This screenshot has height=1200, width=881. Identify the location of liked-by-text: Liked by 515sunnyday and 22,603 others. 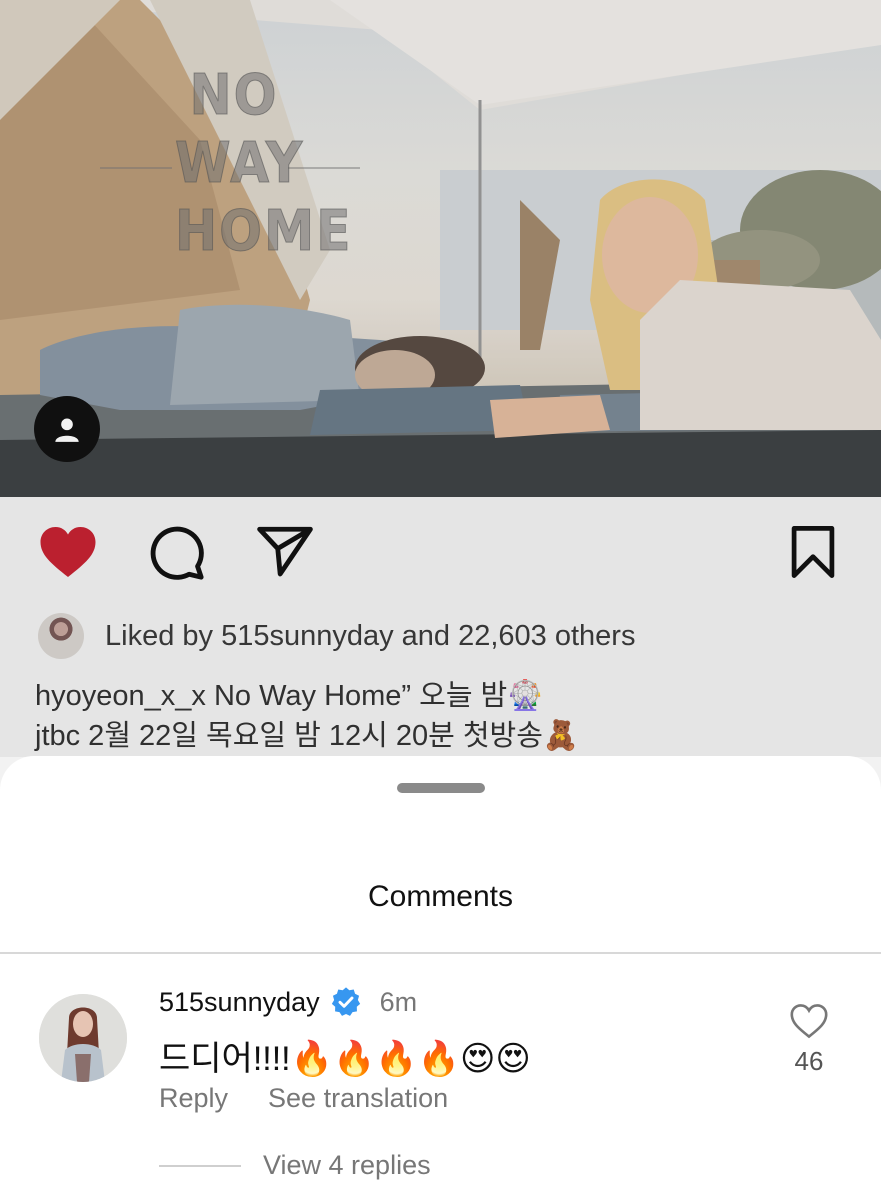
(370, 635).